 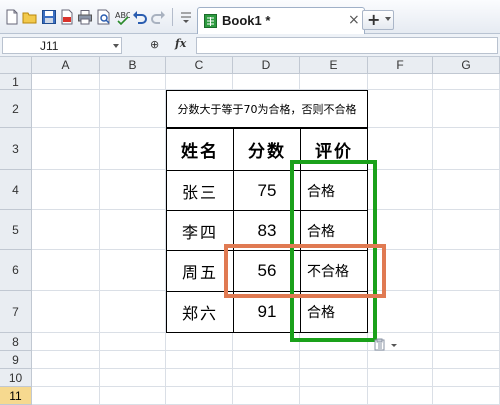 I want to click on row-header-4: 4, so click(x=16, y=190).